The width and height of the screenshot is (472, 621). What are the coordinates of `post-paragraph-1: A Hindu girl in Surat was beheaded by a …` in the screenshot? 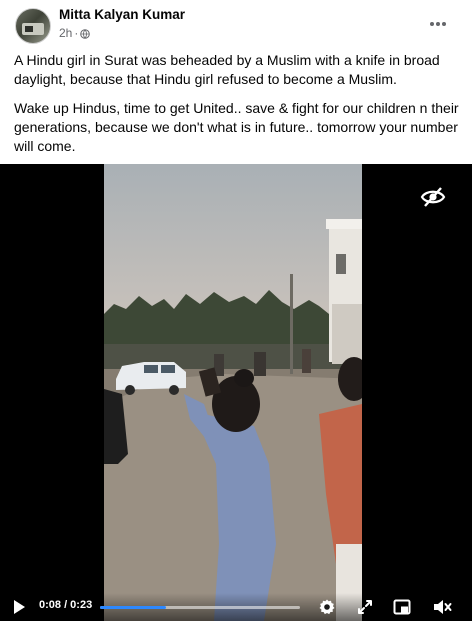 It's located at (227, 69).